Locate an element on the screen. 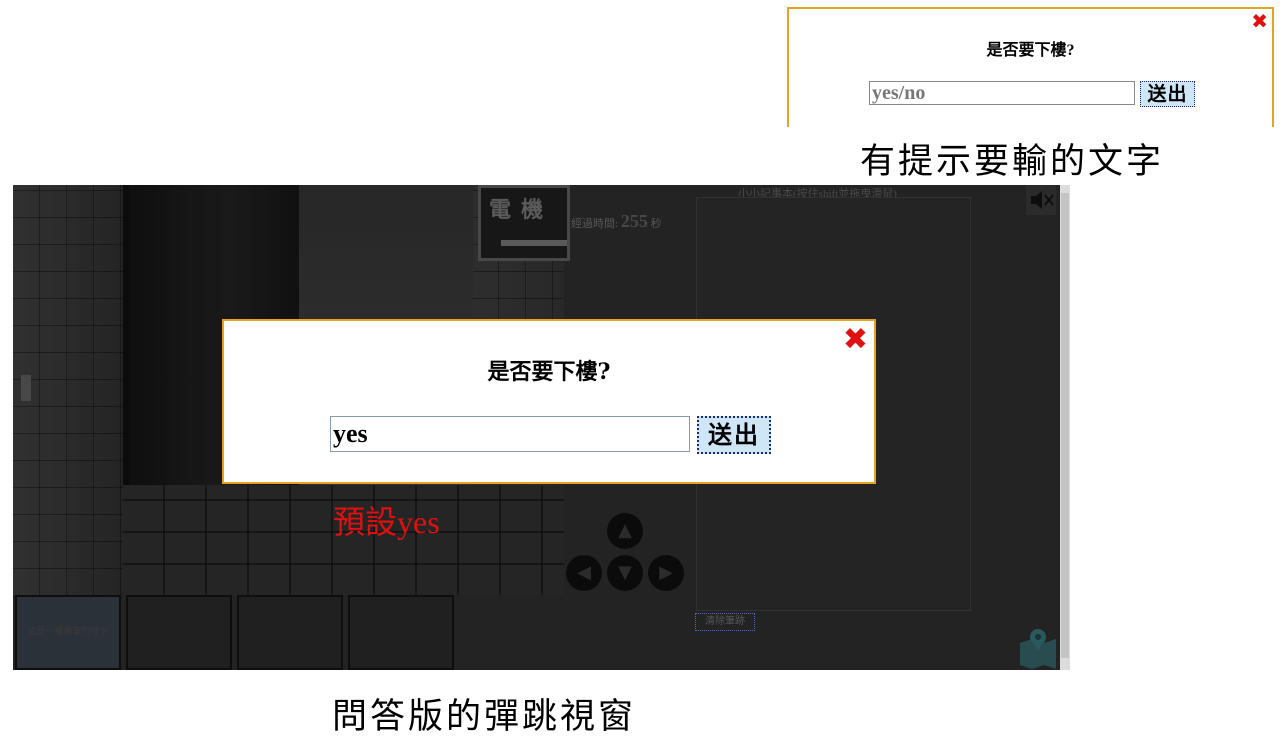  example-dialog-question: 是否要下樓? is located at coordinates (1030, 50).